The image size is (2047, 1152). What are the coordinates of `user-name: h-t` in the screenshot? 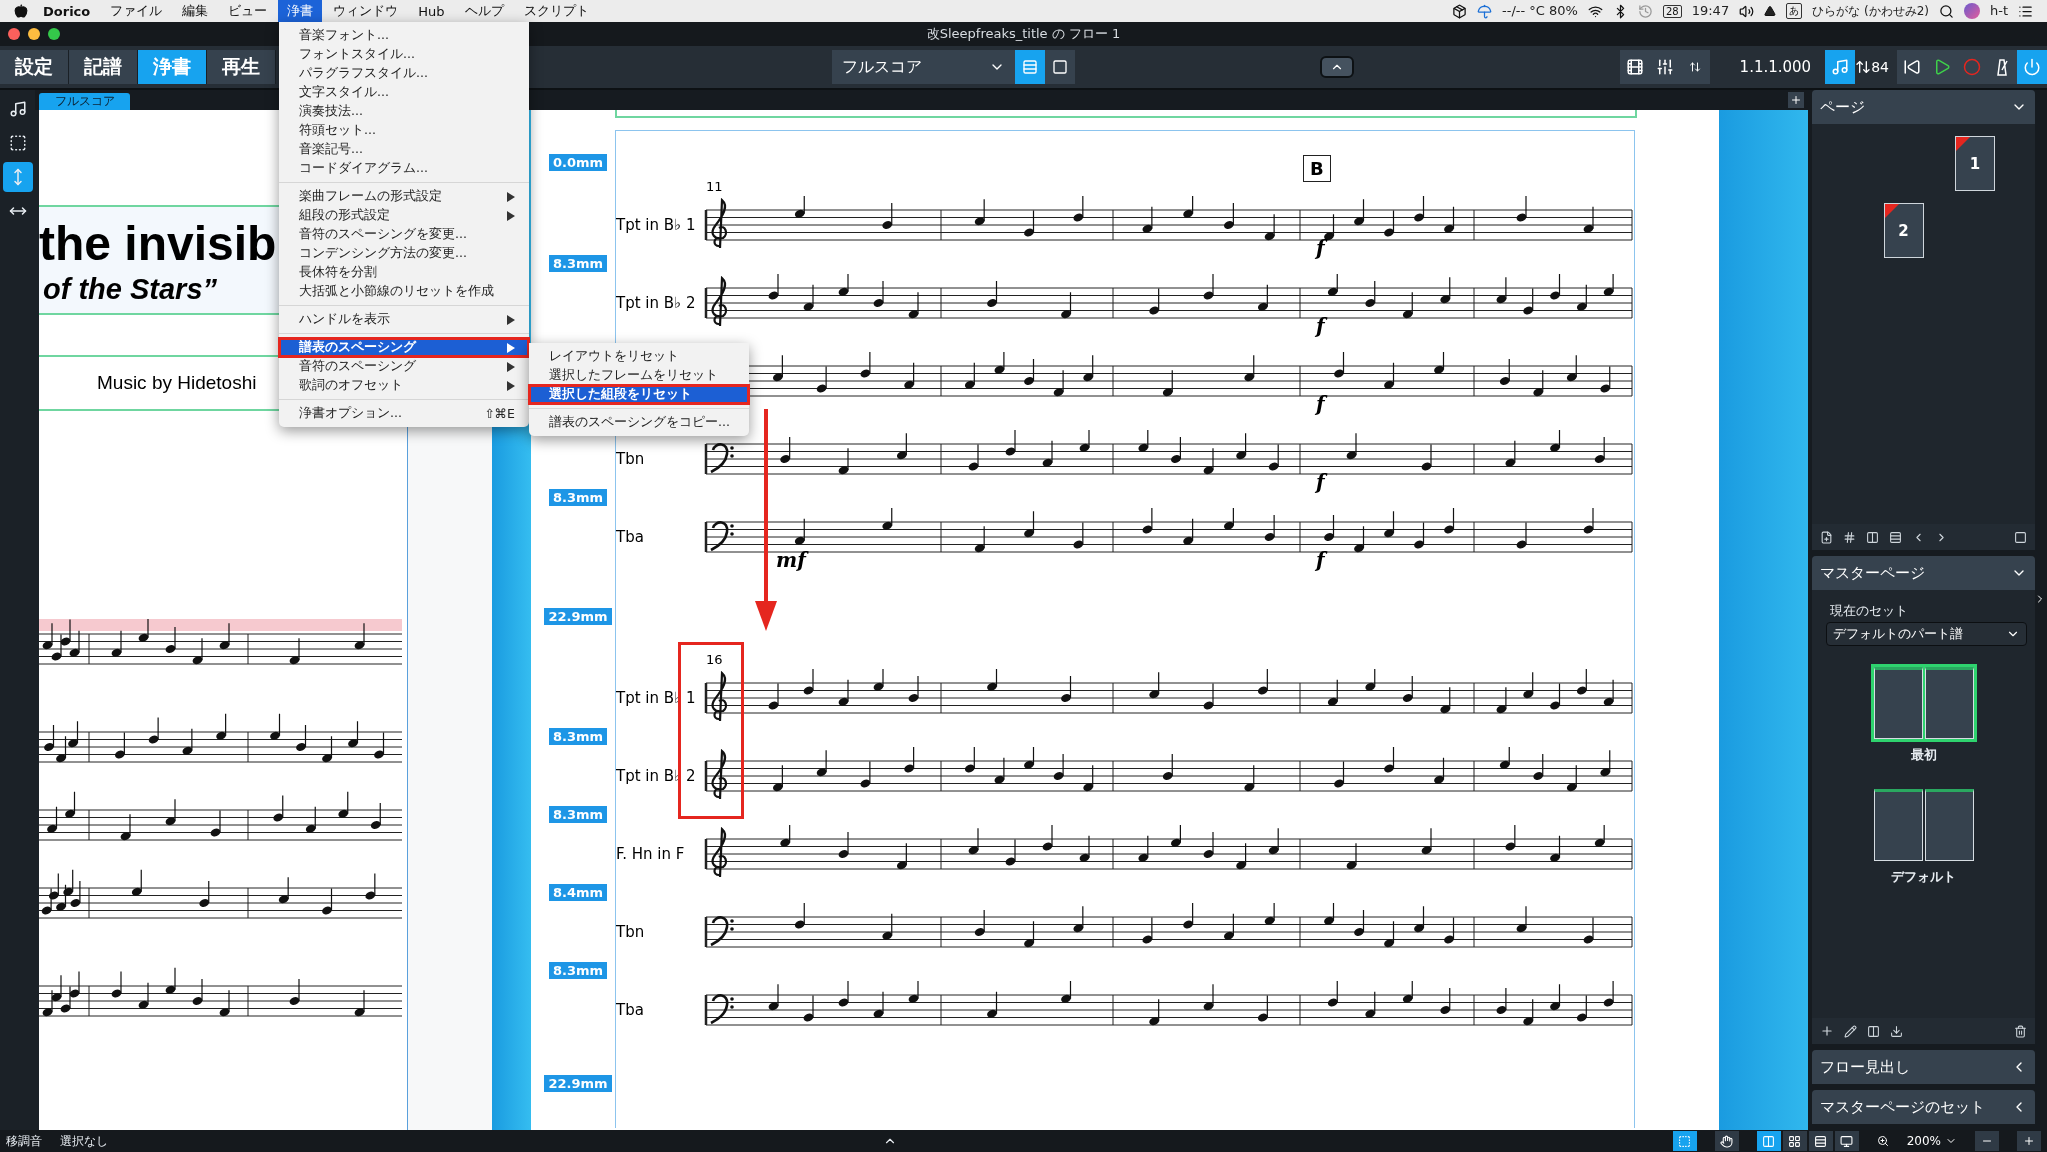 It's located at (1998, 11).